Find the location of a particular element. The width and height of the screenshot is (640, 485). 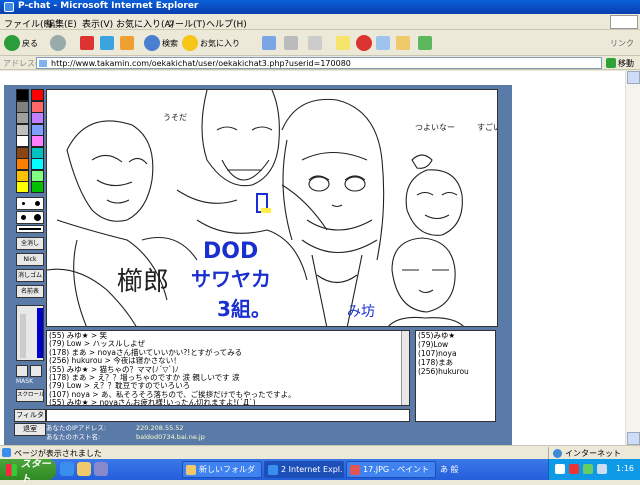

tray-red-icon is located at coordinates (574, 469).